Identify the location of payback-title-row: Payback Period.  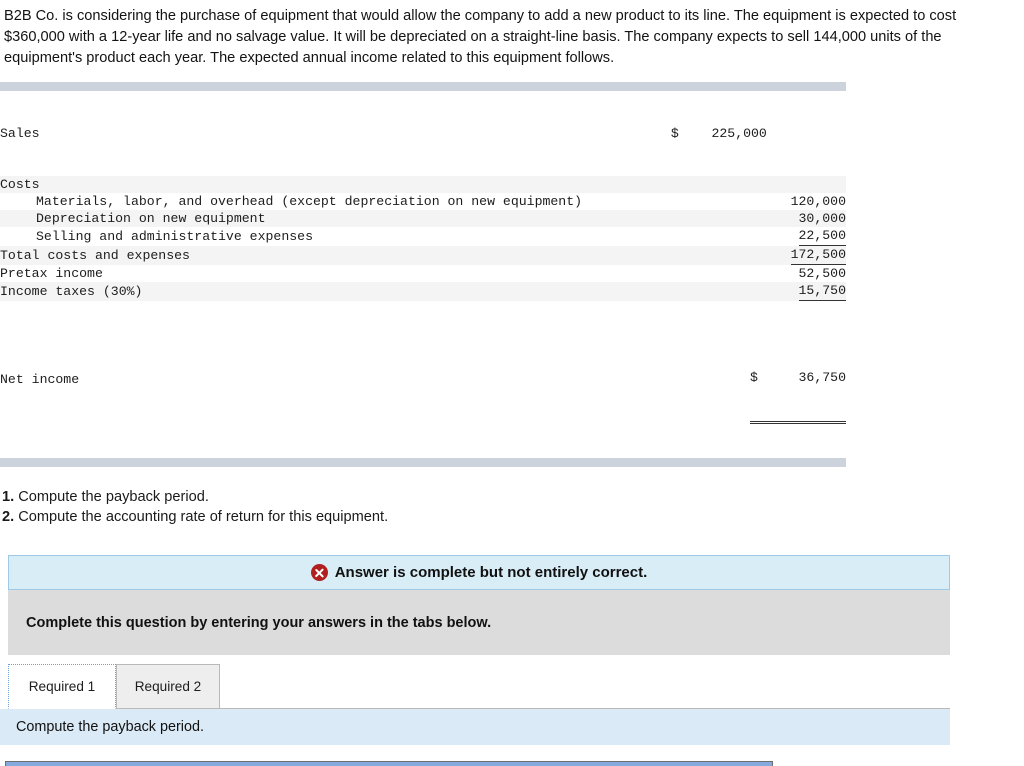
(389, 763).